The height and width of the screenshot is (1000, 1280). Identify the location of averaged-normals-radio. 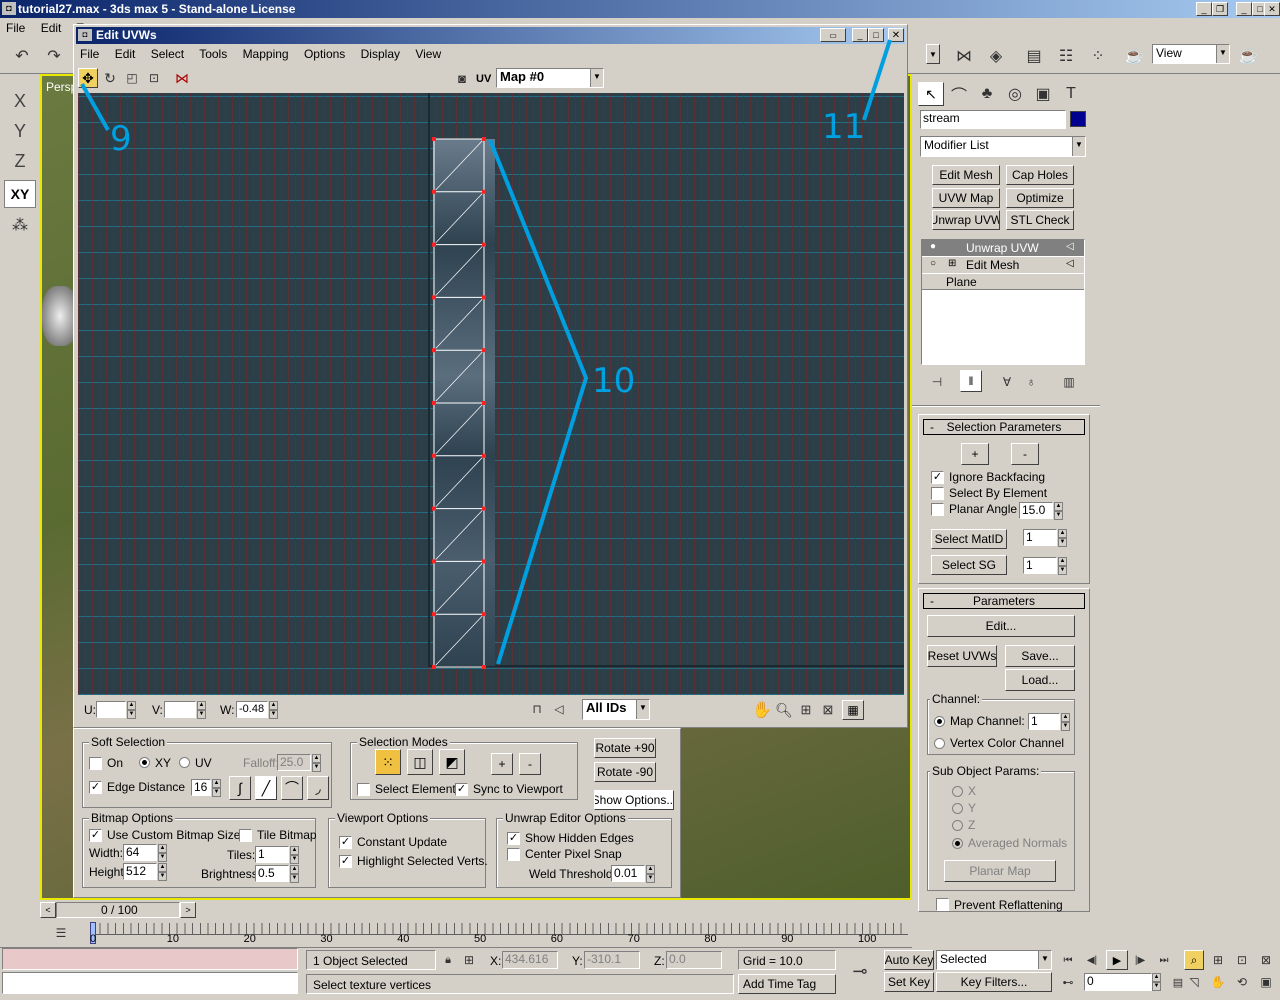
(957, 843).